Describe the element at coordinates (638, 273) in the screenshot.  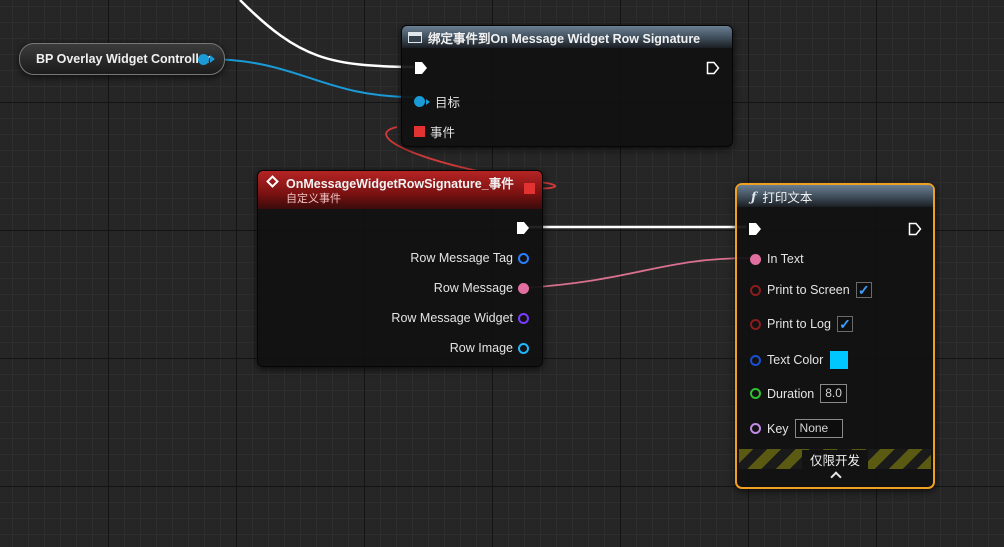
I see `string-wire` at that location.